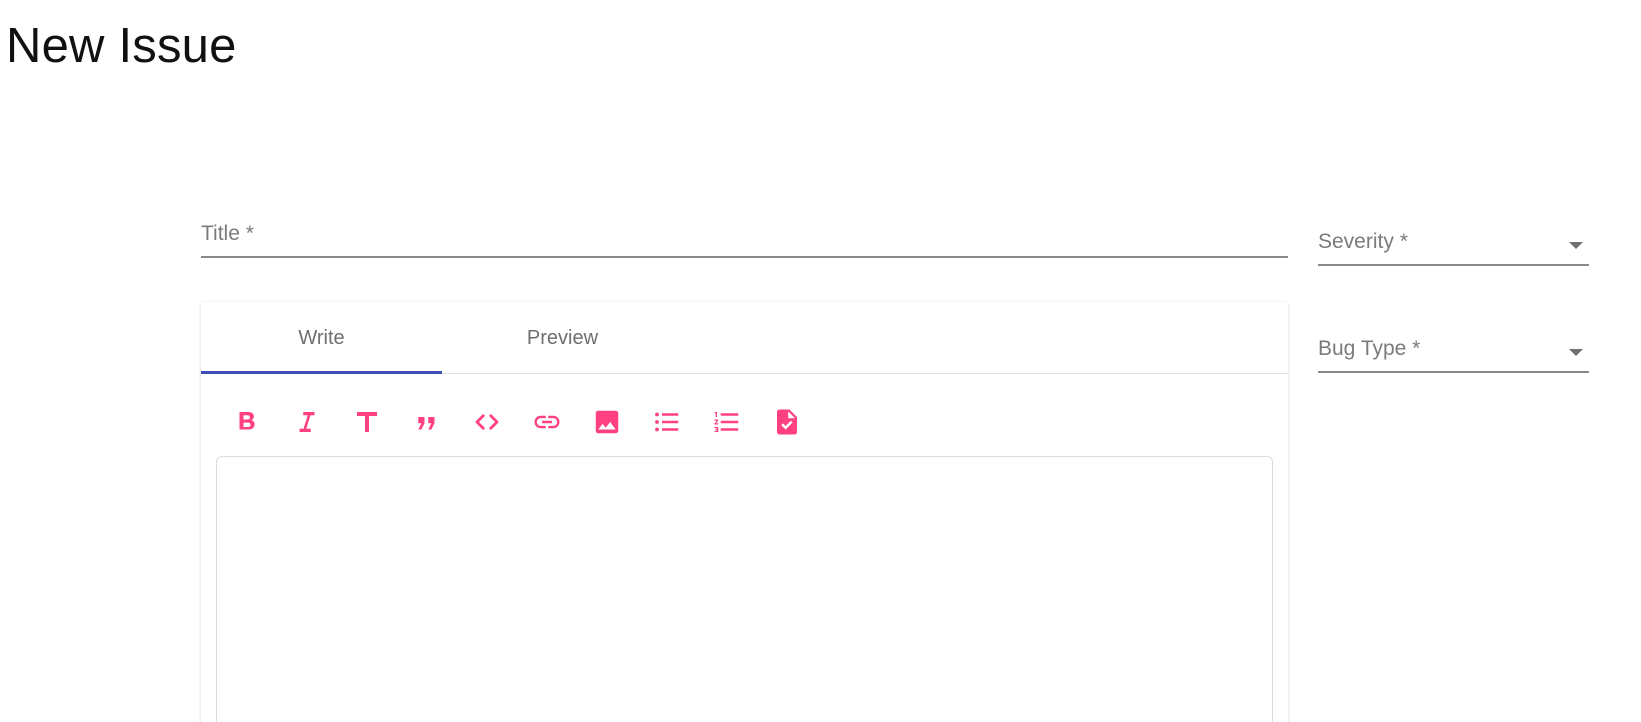 This screenshot has height=722, width=1641. I want to click on page-title: New Issue, so click(121, 46).